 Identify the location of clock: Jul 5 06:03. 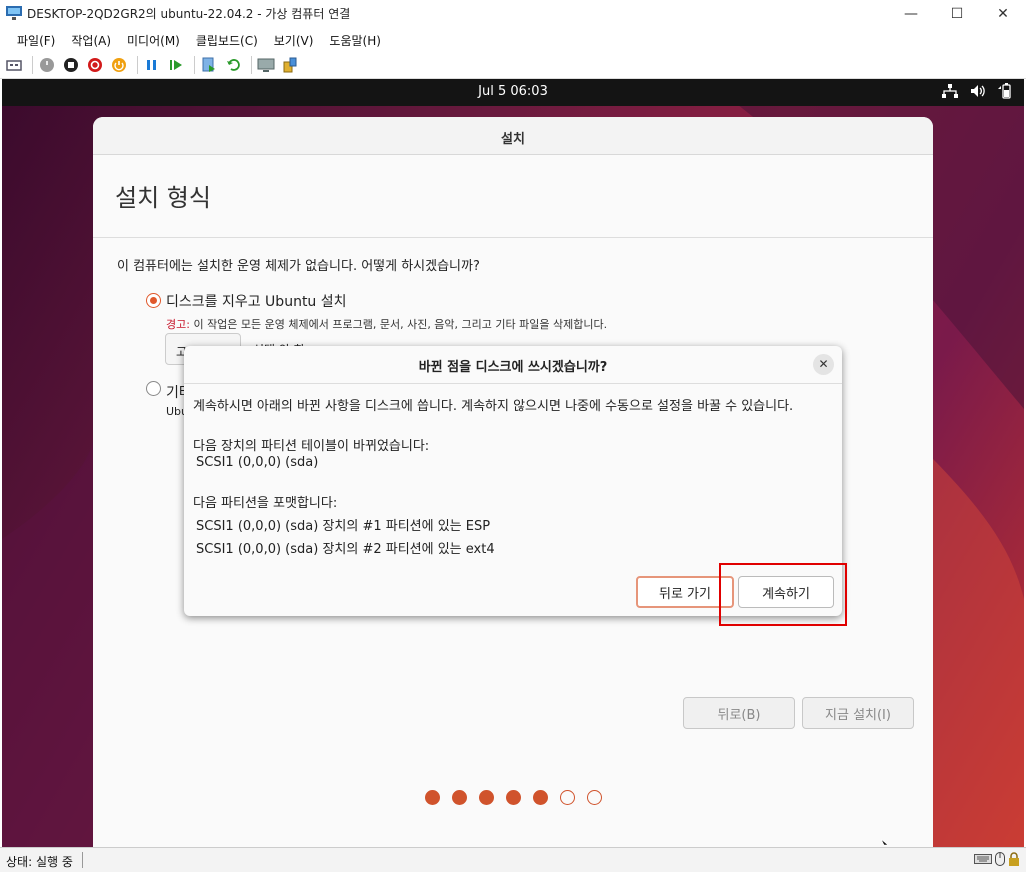
(513, 91).